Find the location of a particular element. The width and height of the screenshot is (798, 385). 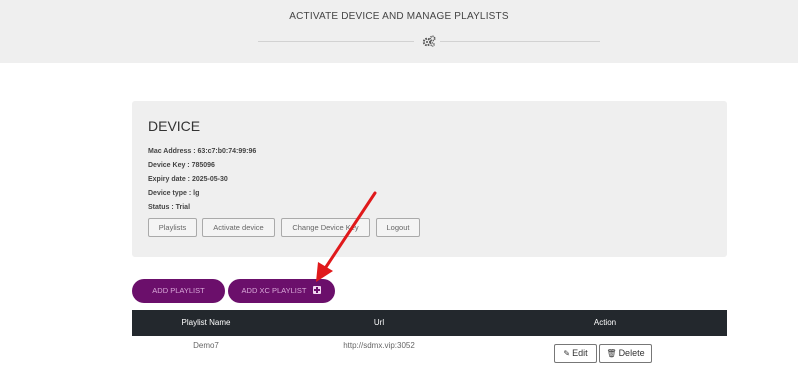

device-key: Device Key : 785096 is located at coordinates (181, 165).